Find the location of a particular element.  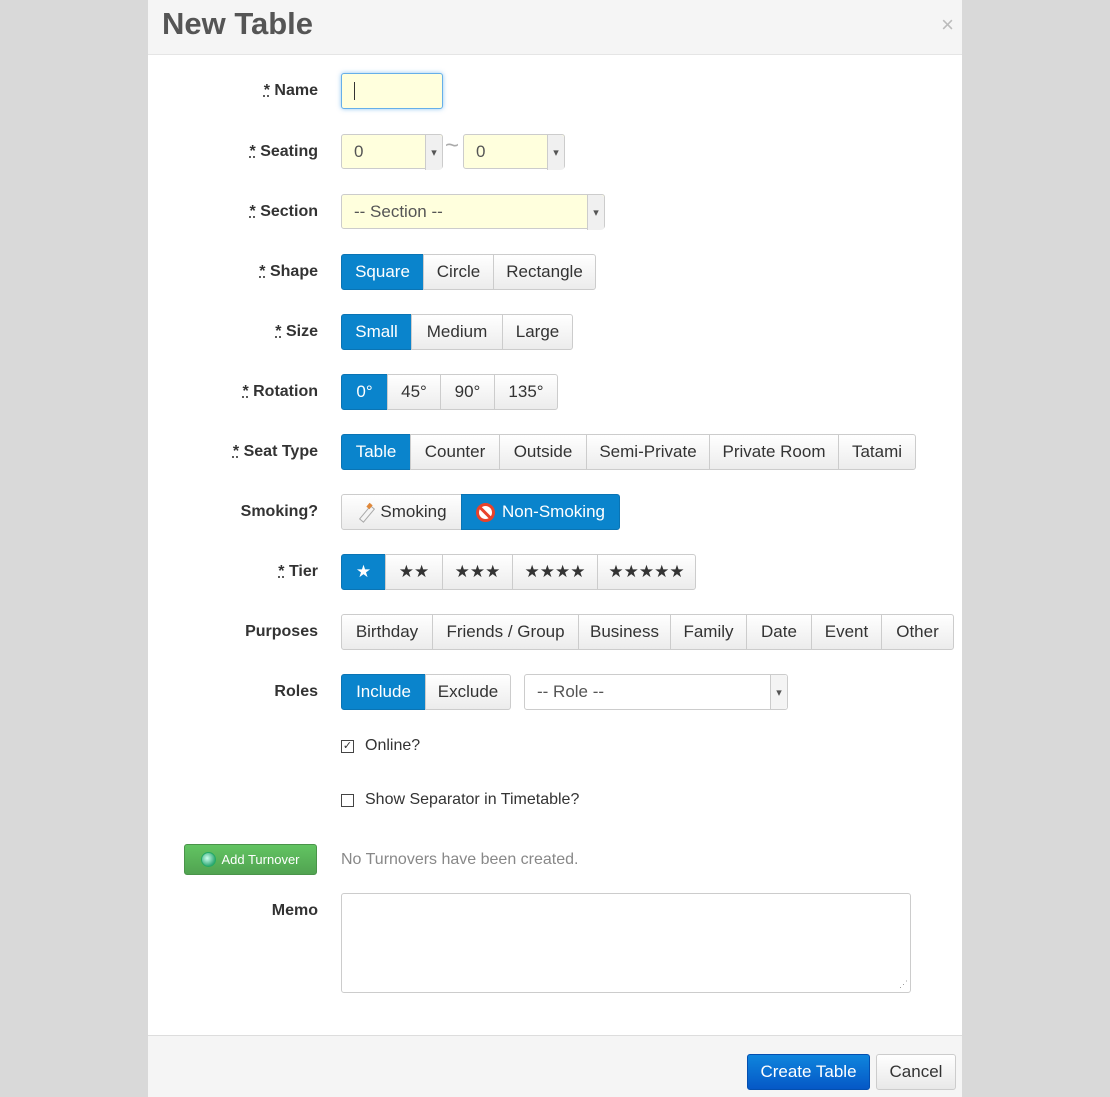

text-caret is located at coordinates (354, 91).